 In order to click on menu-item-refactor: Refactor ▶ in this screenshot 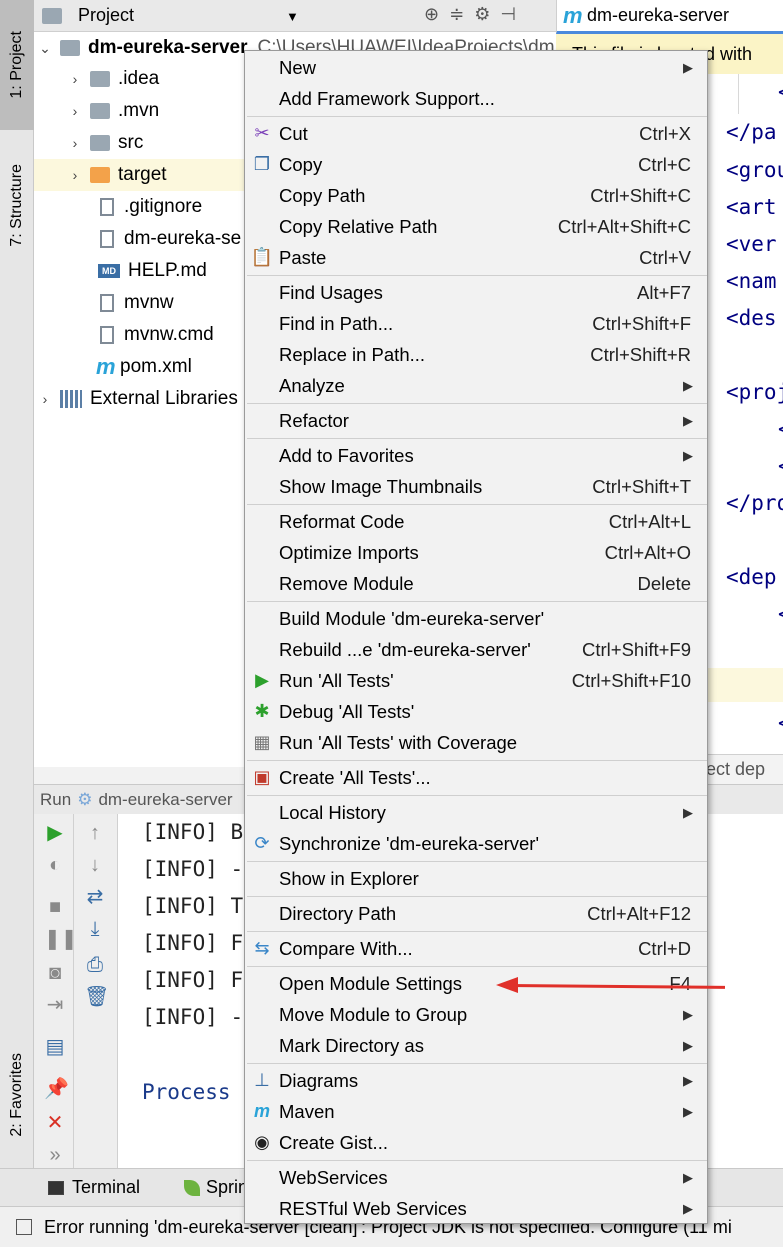, I will do `click(476, 420)`.